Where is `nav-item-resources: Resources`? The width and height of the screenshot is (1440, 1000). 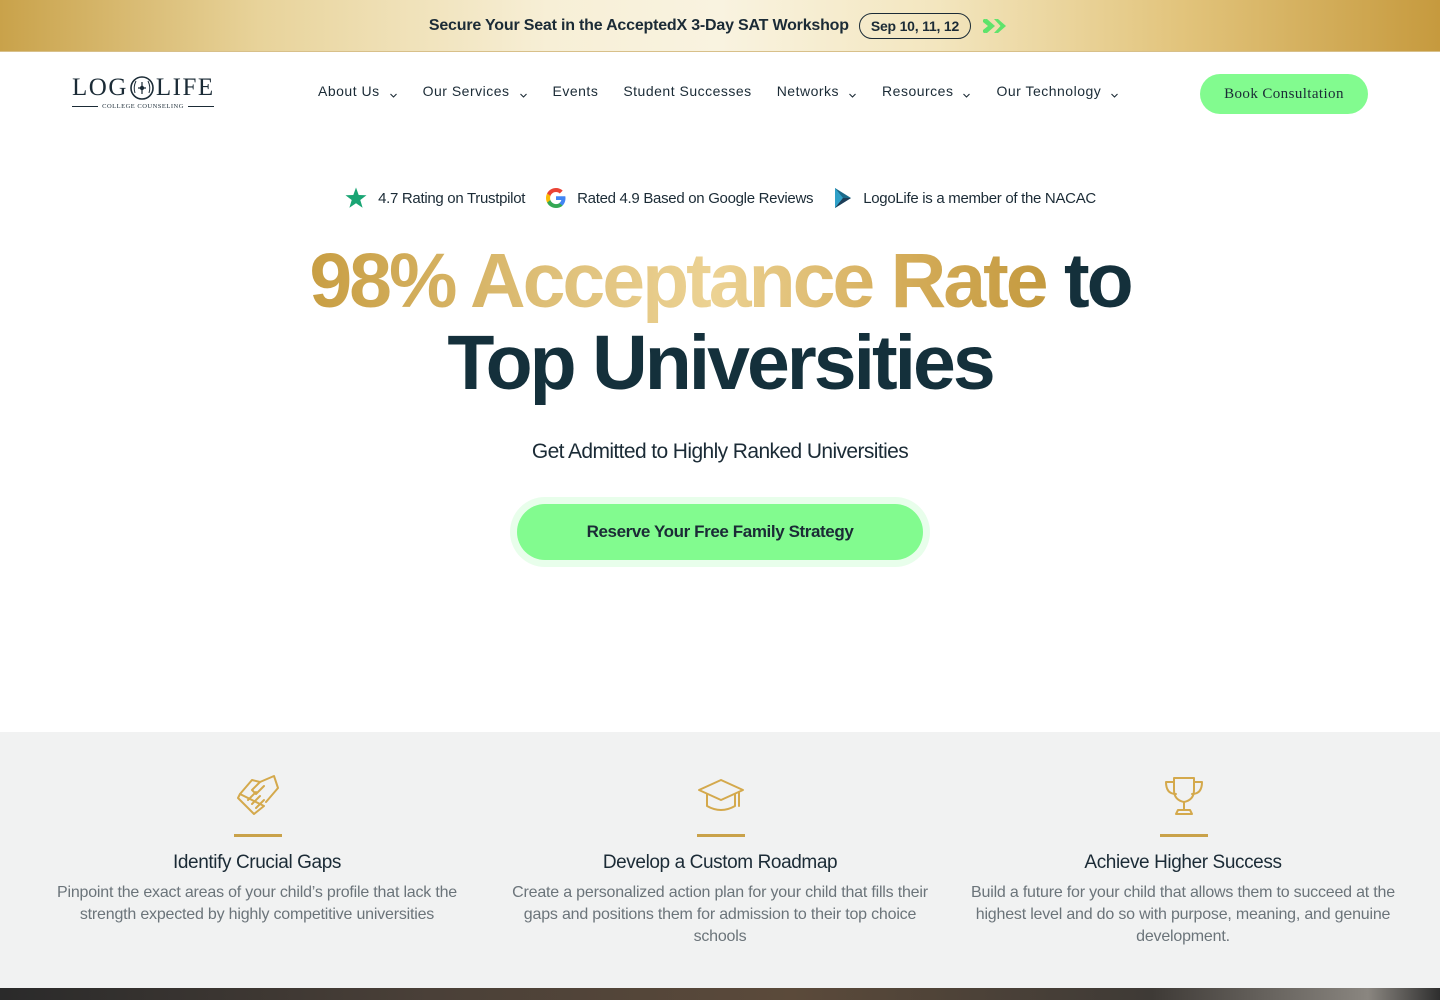
nav-item-resources: Resources is located at coordinates (926, 91).